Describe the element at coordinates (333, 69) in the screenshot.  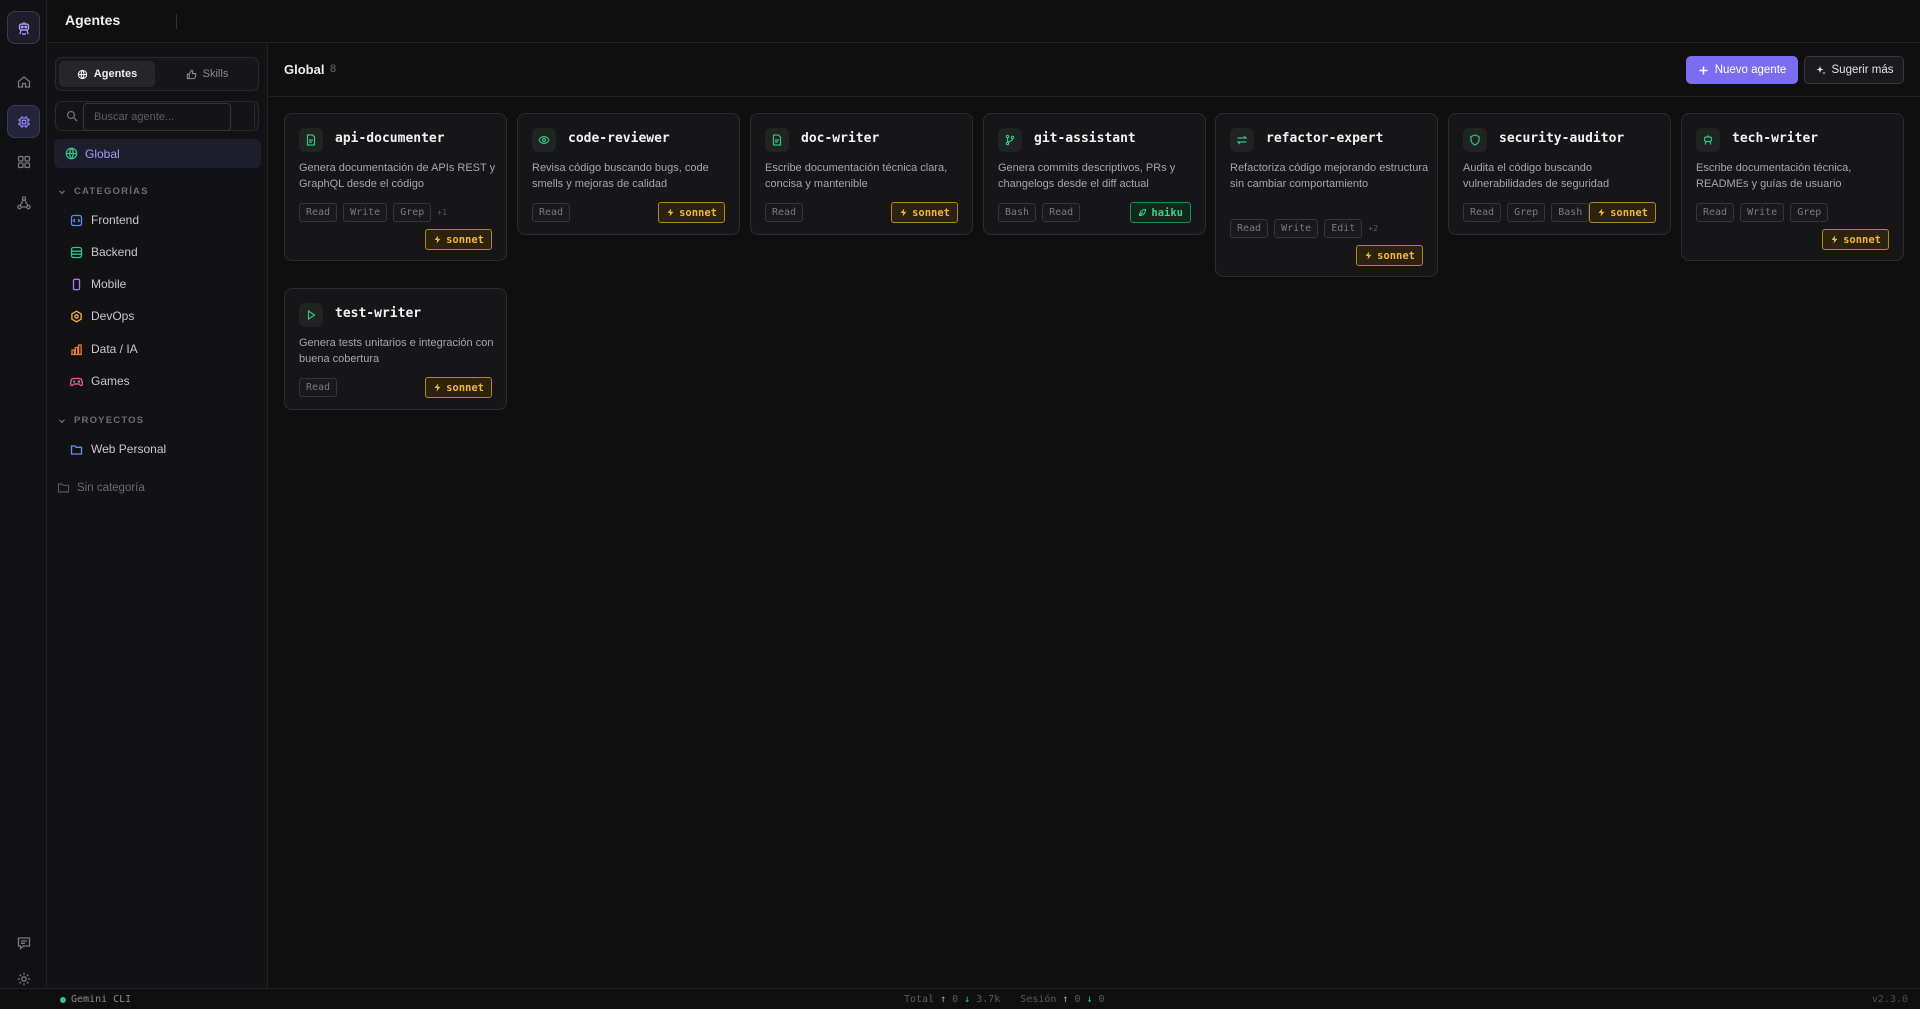
I see `agent-count: 8` at that location.